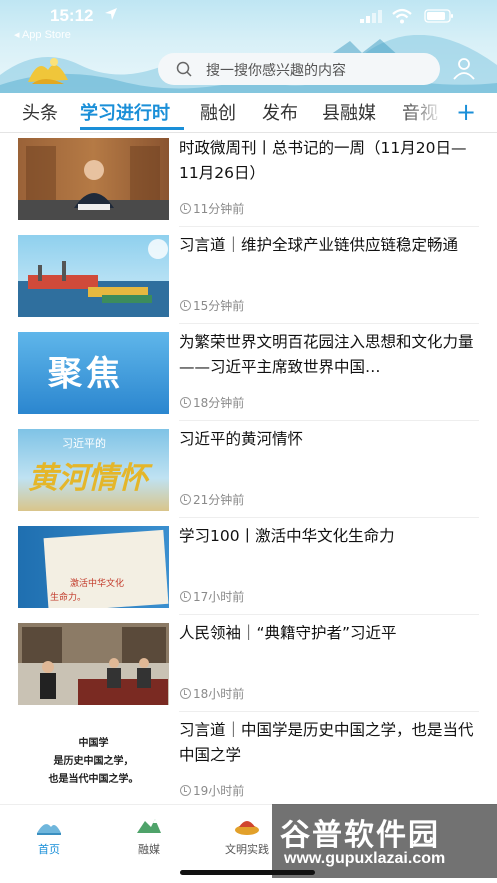 The image size is (497, 883). I want to click on thumbnail-caption: 是历史中国之学，, so click(93, 761).